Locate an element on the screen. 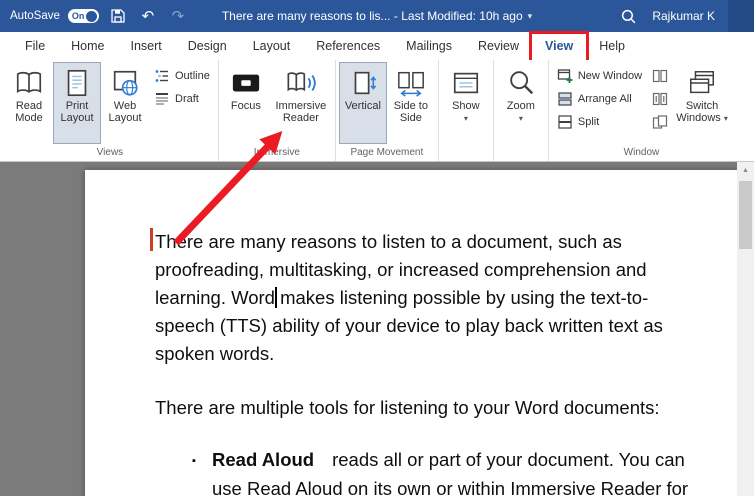 The image size is (754, 496). avatar is located at coordinates (741, 16).